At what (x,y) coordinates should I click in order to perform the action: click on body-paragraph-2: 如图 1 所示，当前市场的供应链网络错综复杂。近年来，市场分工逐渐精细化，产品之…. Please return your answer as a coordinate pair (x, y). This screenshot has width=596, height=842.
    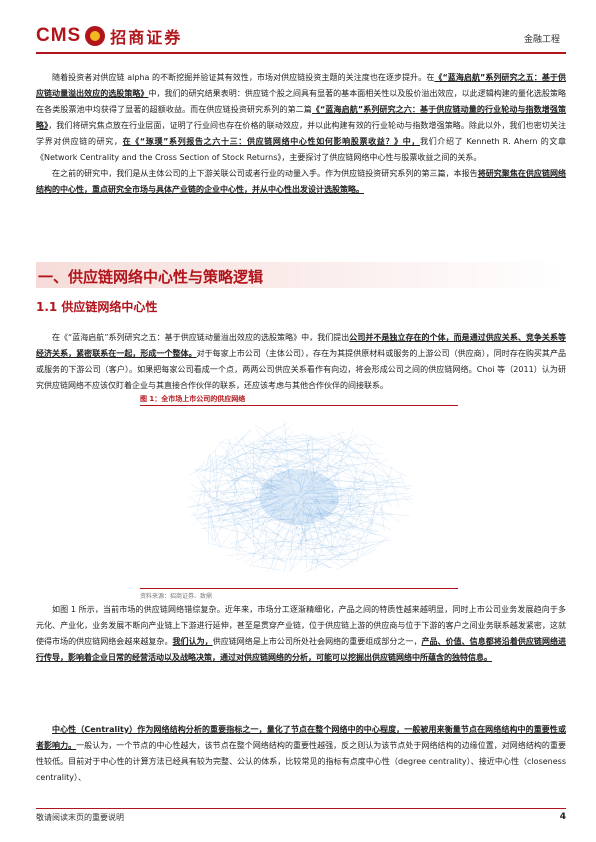
    Looking at the image, I should click on (301, 634).